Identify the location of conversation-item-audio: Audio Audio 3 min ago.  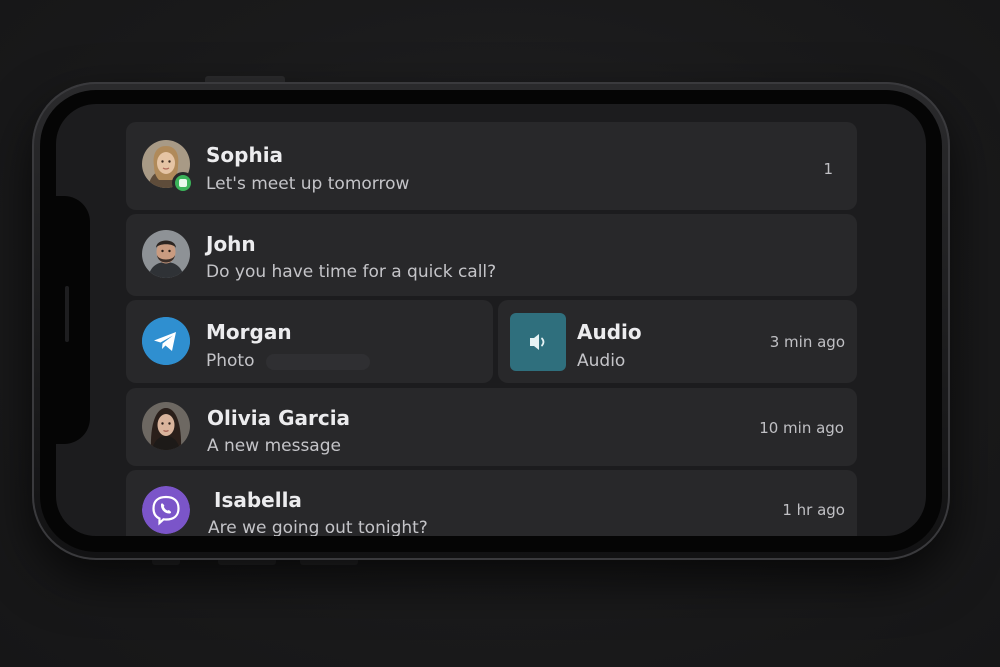
(677, 341).